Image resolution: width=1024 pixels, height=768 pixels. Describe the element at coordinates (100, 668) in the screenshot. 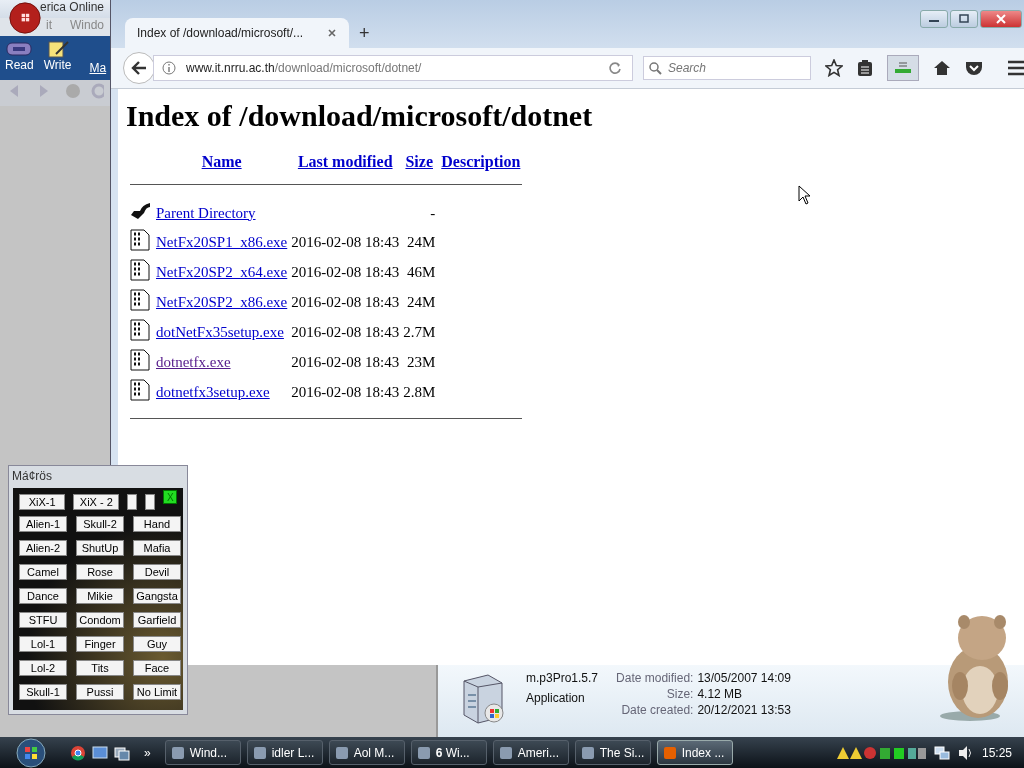

I see `macro-button: Tits` at that location.